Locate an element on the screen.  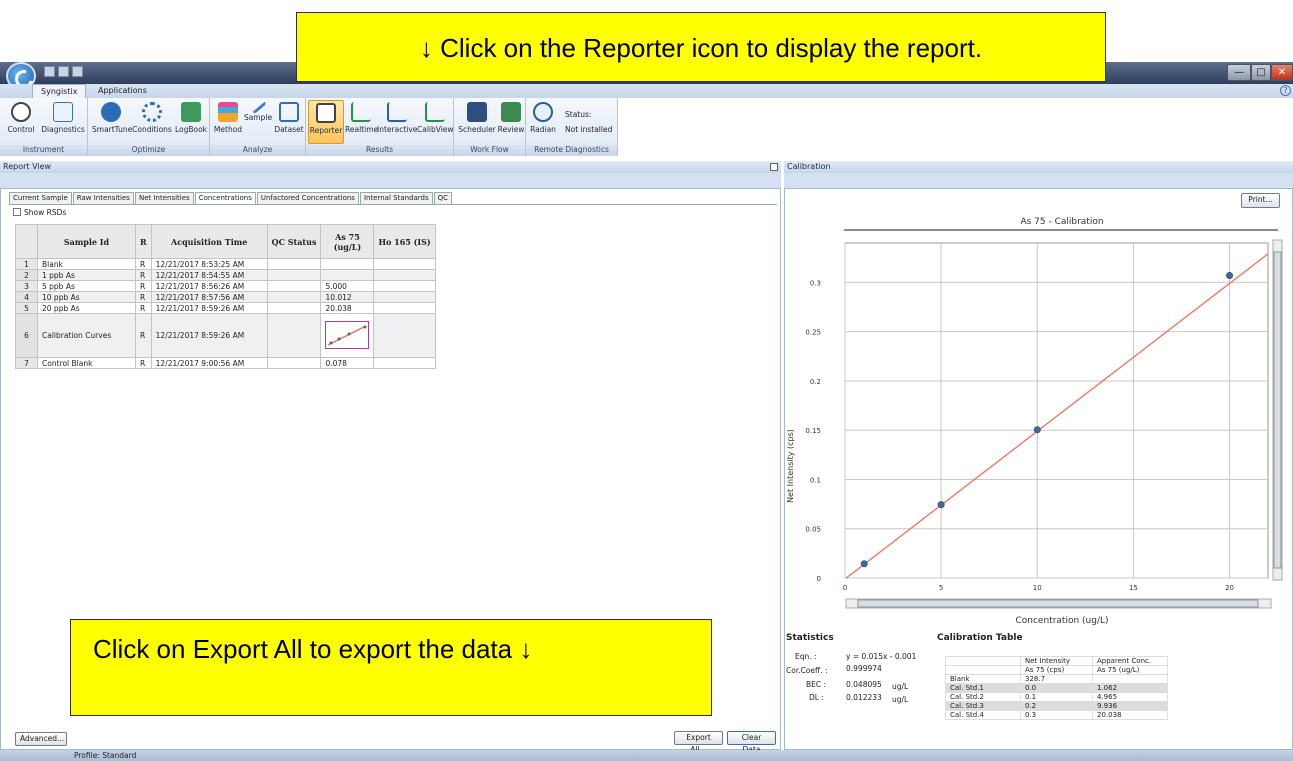
row-index: 2 is located at coordinates (26, 275).